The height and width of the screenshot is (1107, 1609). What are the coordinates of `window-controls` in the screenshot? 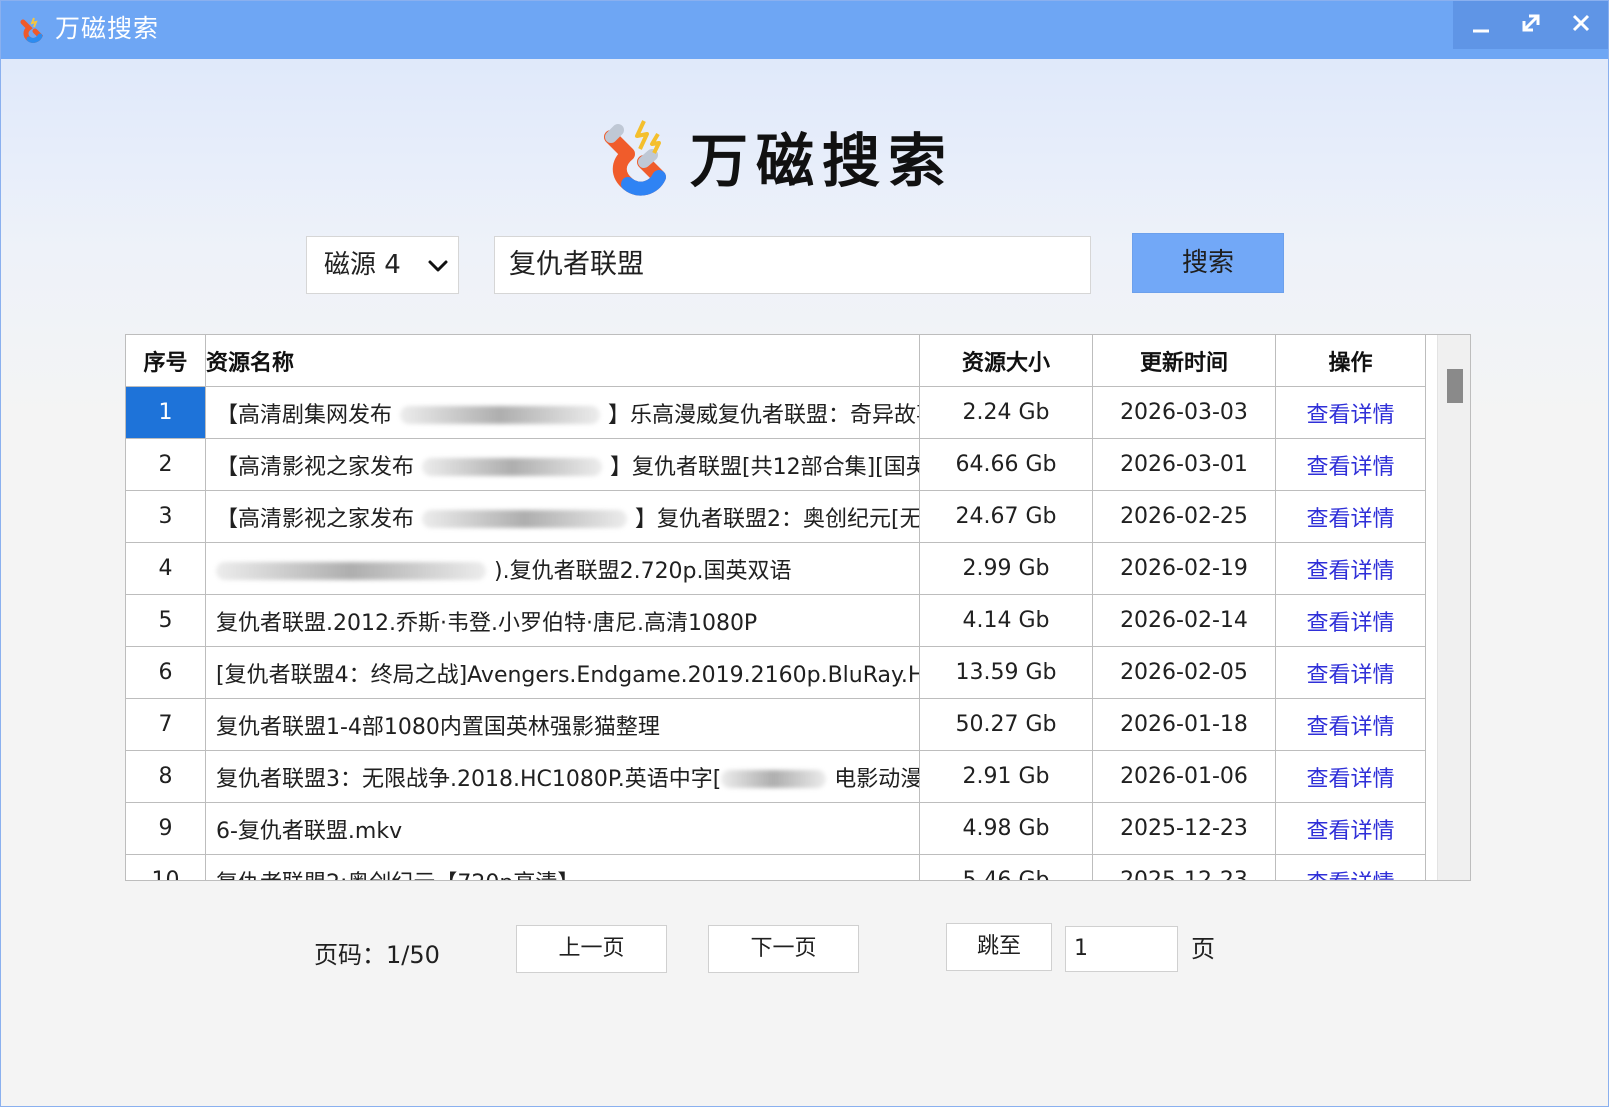 It's located at (1530, 25).